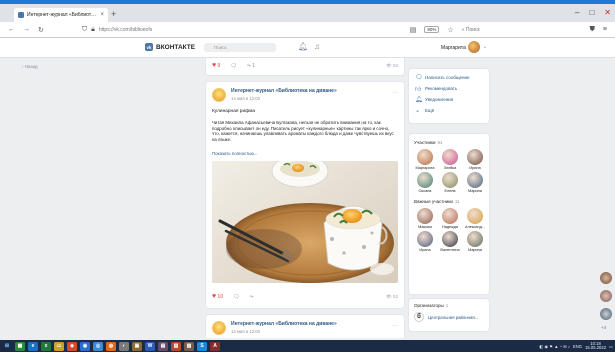 The width and height of the screenshot is (615, 352). Describe the element at coordinates (189, 346) in the screenshot. I see `app-icon: ▧` at that location.